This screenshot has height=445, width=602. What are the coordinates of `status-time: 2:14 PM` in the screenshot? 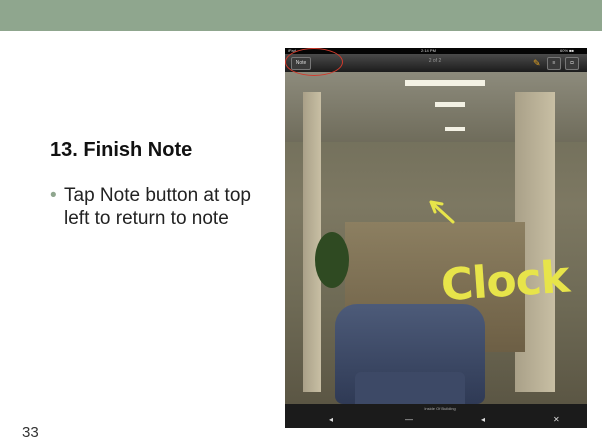 It's located at (428, 50).